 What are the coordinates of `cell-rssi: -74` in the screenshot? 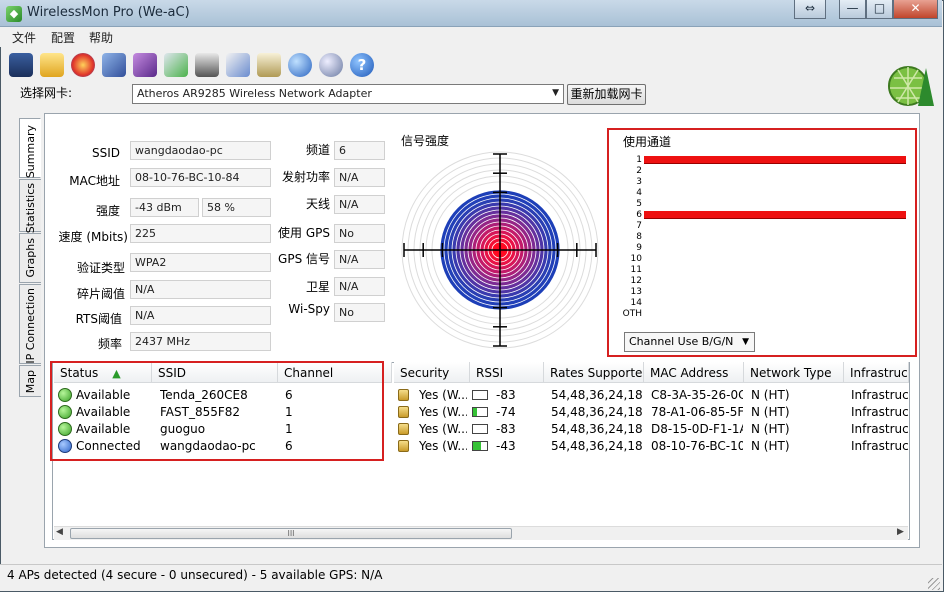 It's located at (506, 412).